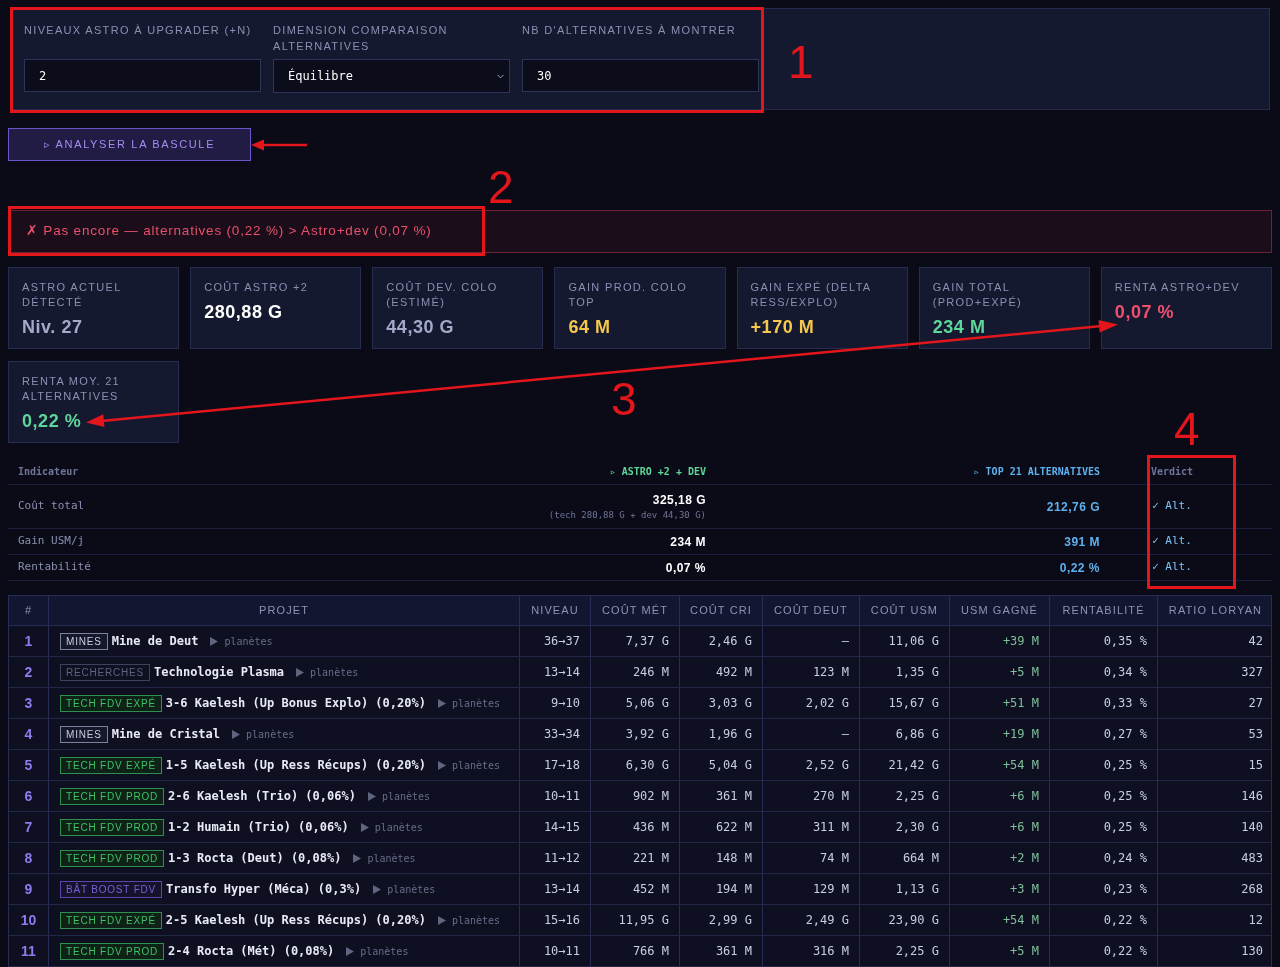 The height and width of the screenshot is (967, 1280). I want to click on table-cell: 6,30 G, so click(635, 765).